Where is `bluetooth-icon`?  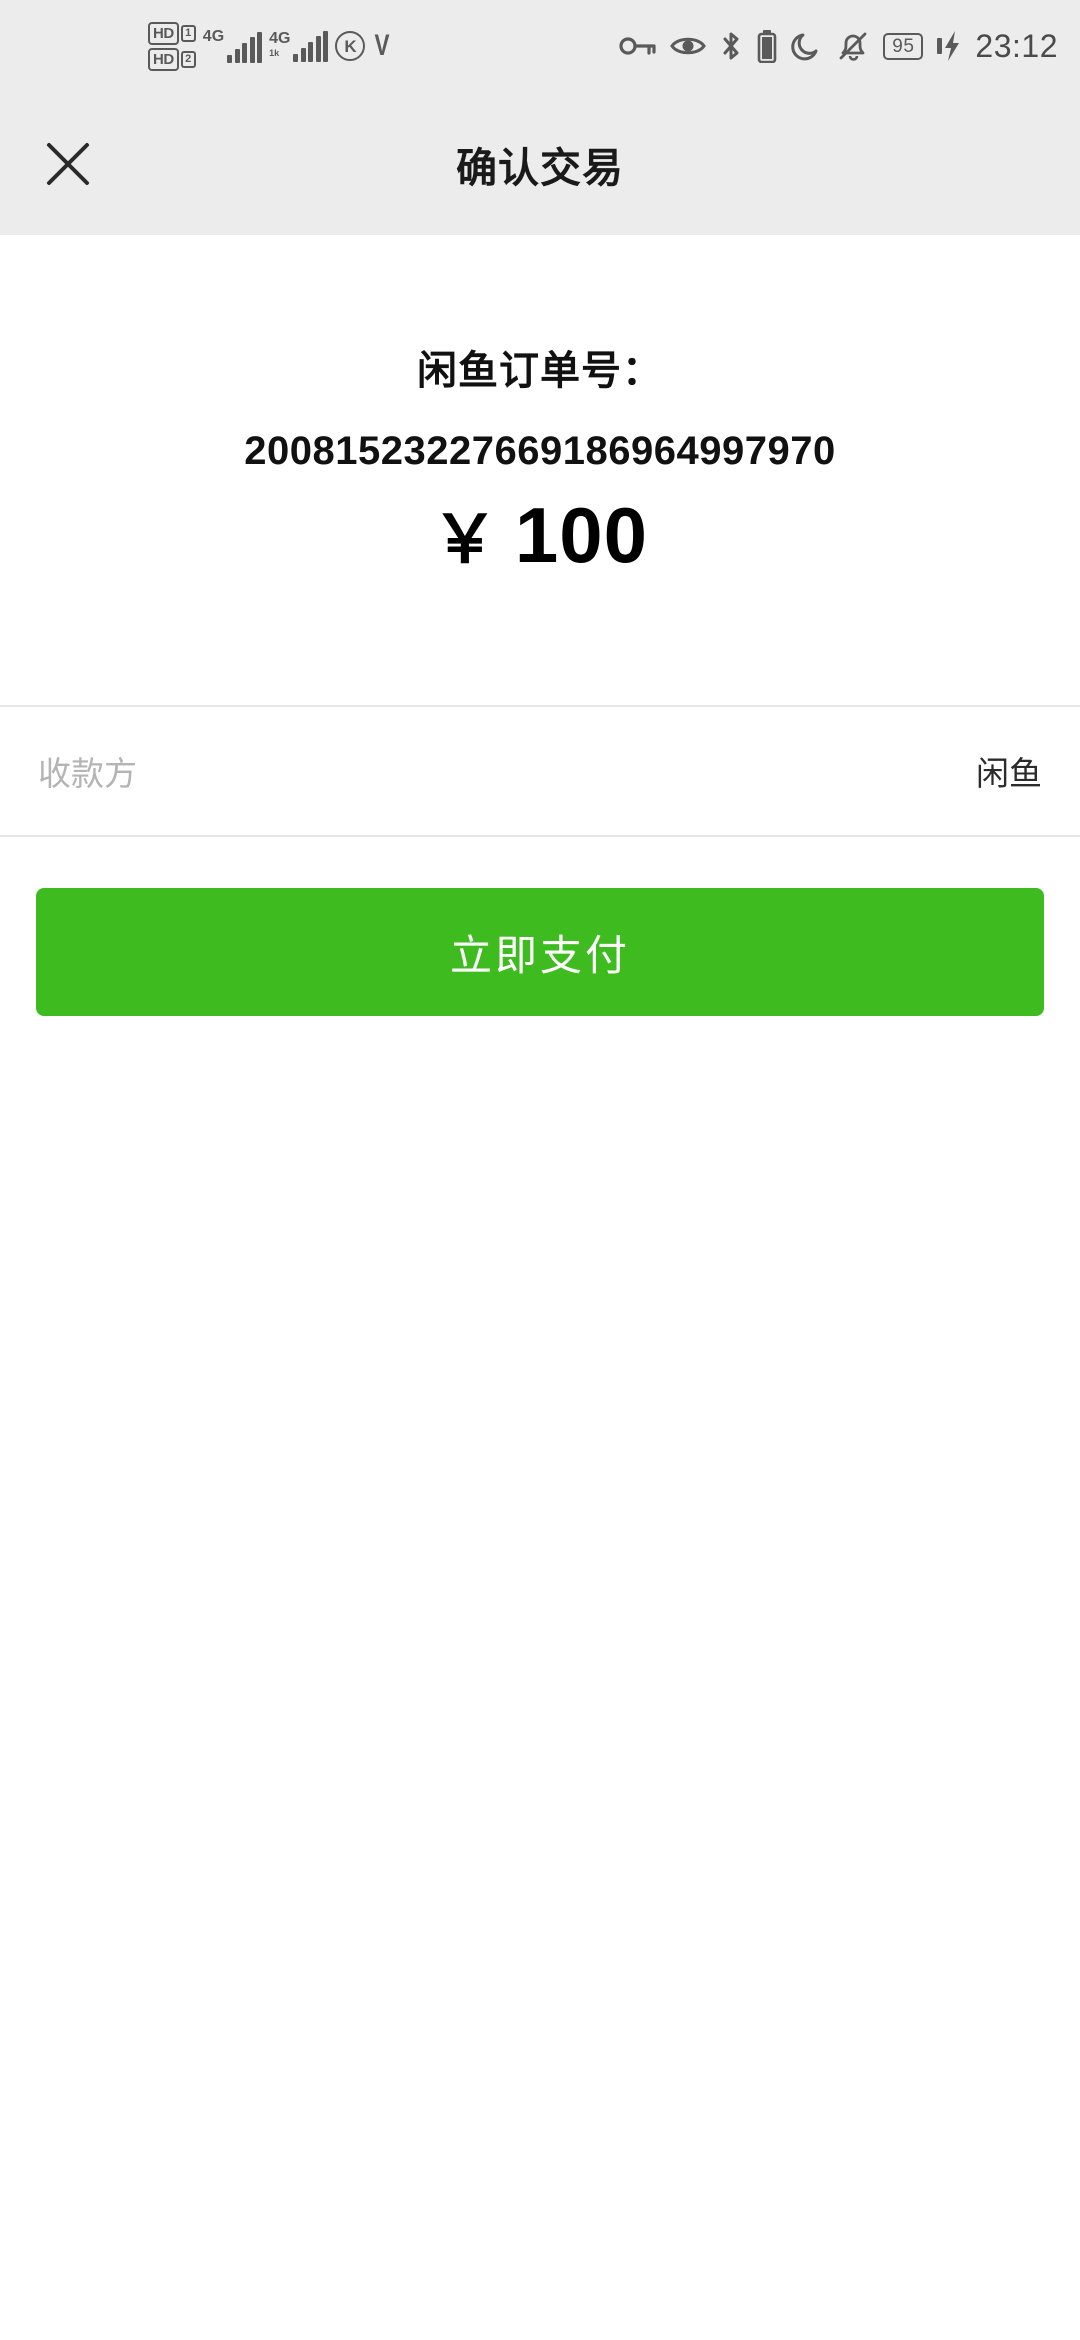 bluetooth-icon is located at coordinates (731, 46).